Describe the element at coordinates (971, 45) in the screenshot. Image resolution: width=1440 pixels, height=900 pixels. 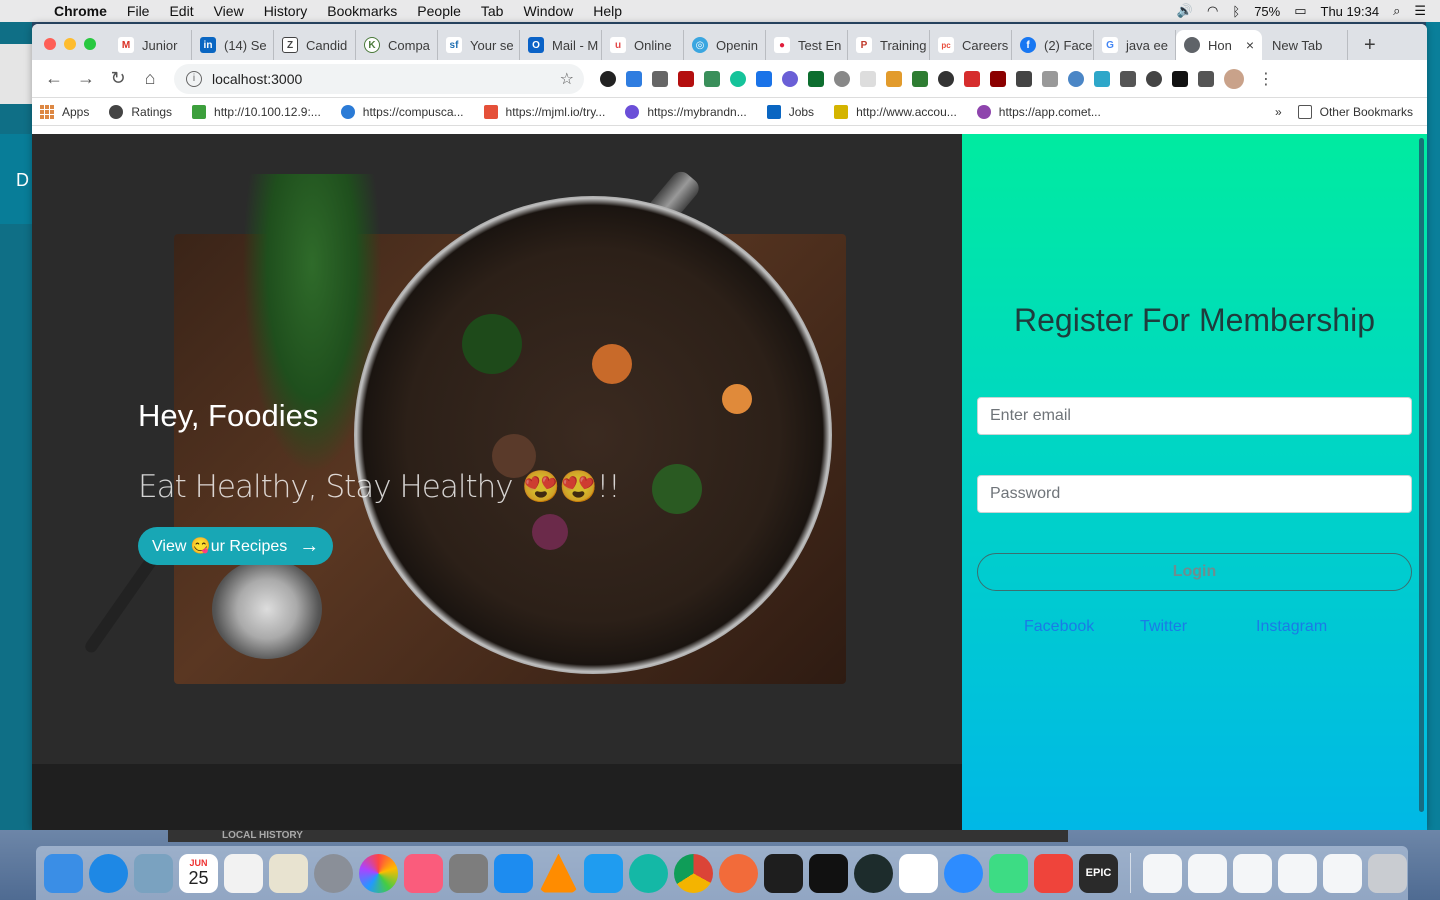
I see `tab: pc Careers` at that location.